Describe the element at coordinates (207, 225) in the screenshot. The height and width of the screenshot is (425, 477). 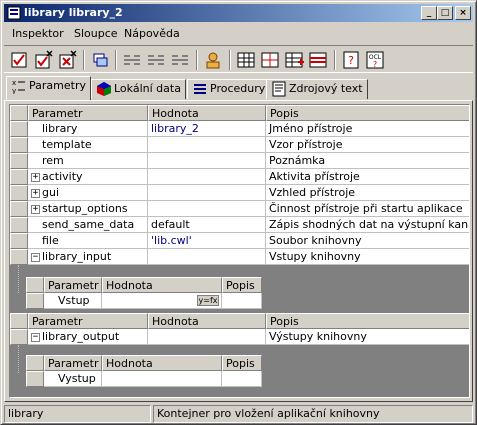
I see `param-value: default` at that location.